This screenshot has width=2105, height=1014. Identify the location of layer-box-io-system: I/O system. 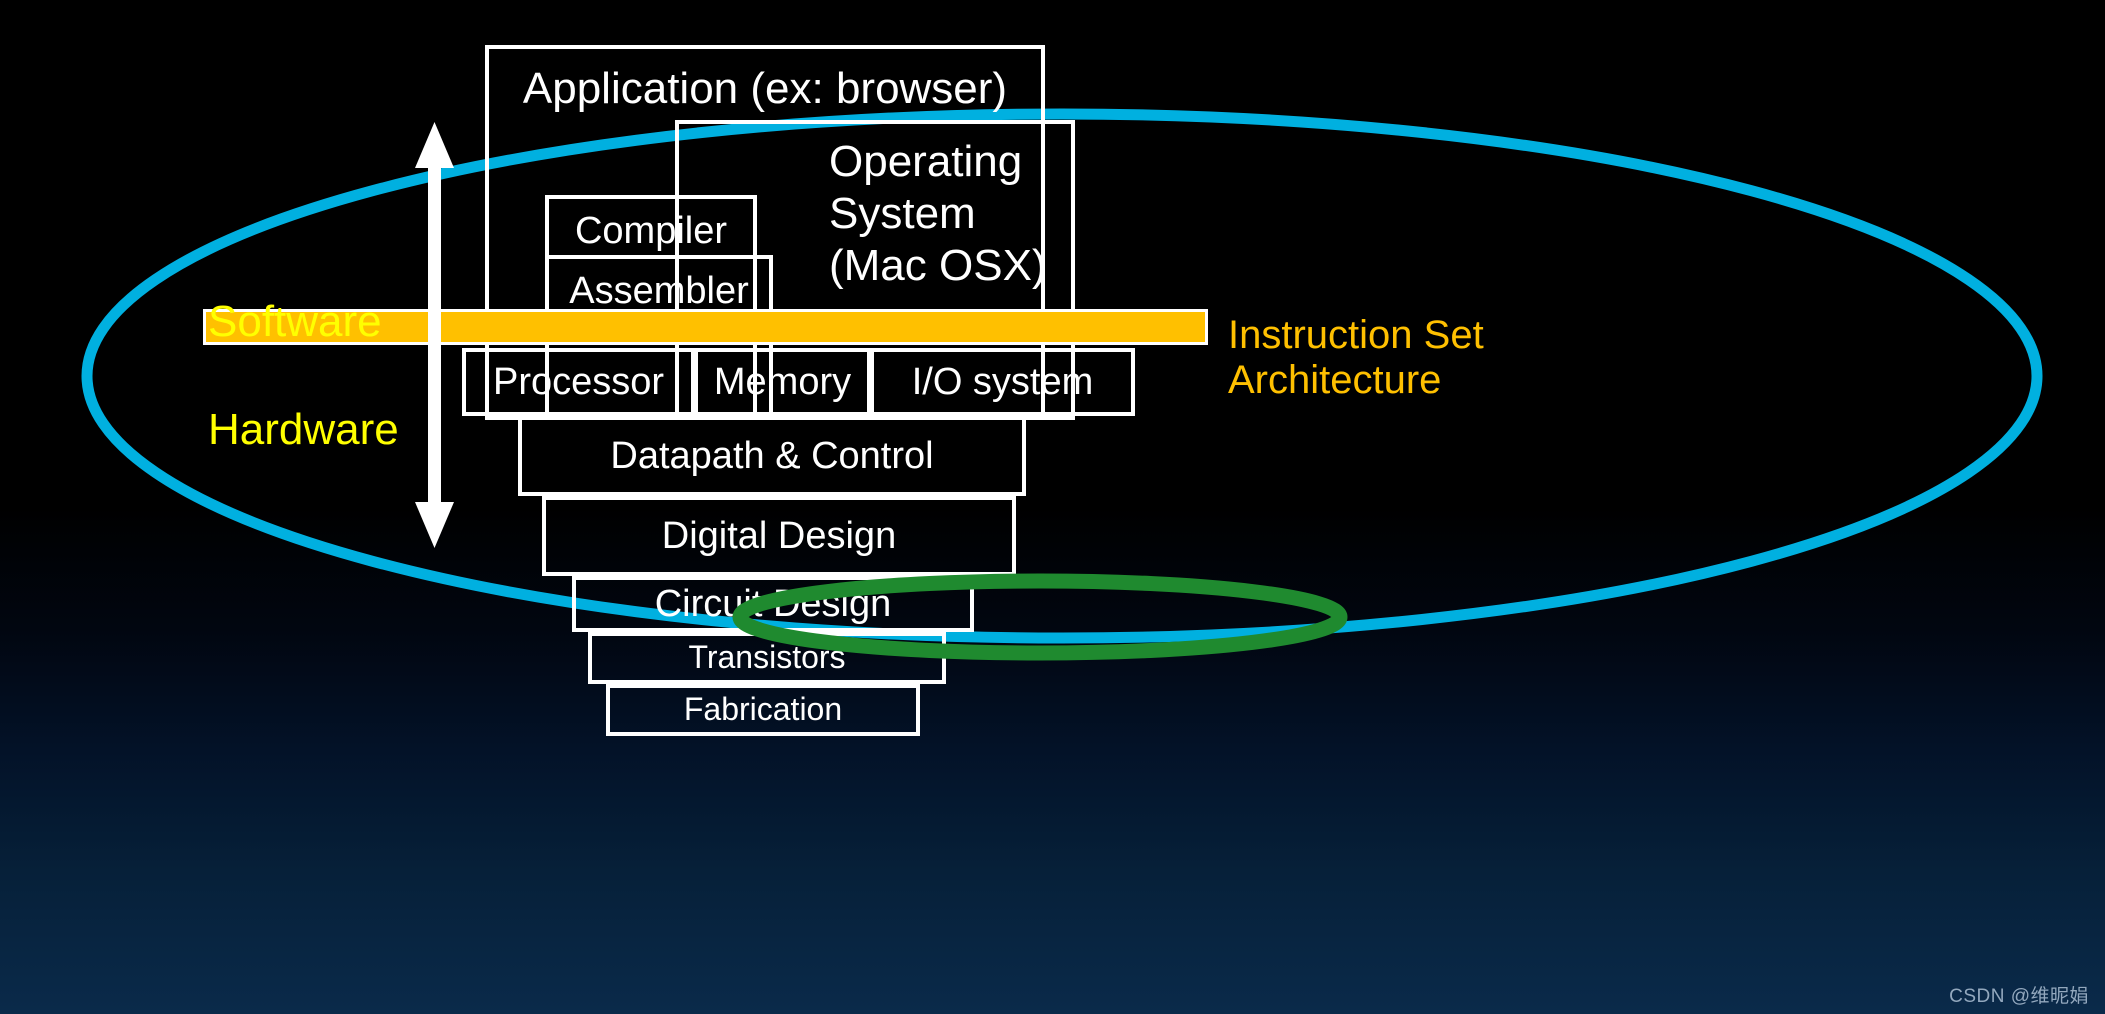
(1002, 382).